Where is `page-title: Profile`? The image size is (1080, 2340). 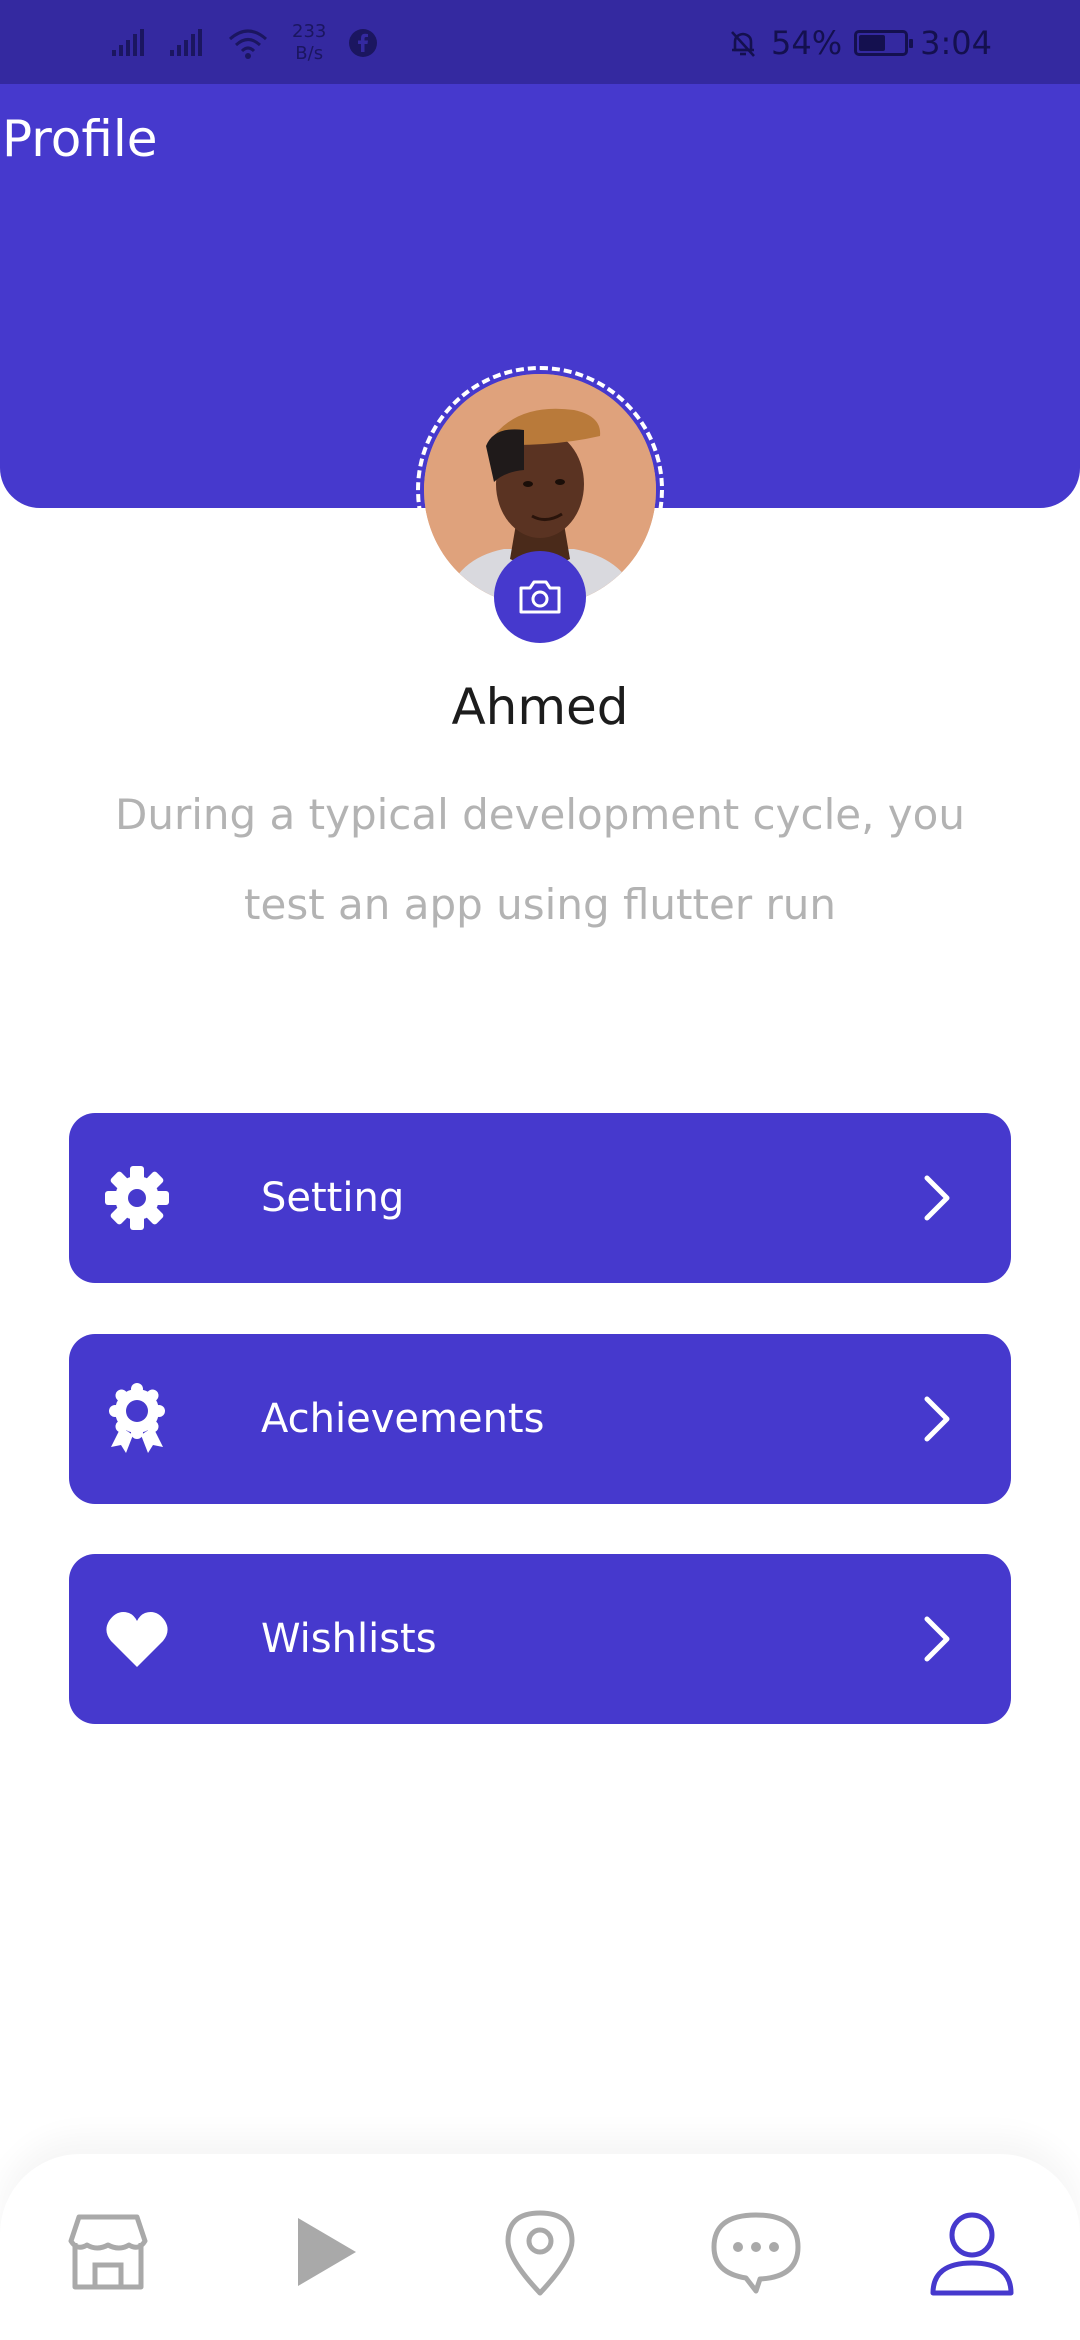
page-title: Profile is located at coordinates (80, 139).